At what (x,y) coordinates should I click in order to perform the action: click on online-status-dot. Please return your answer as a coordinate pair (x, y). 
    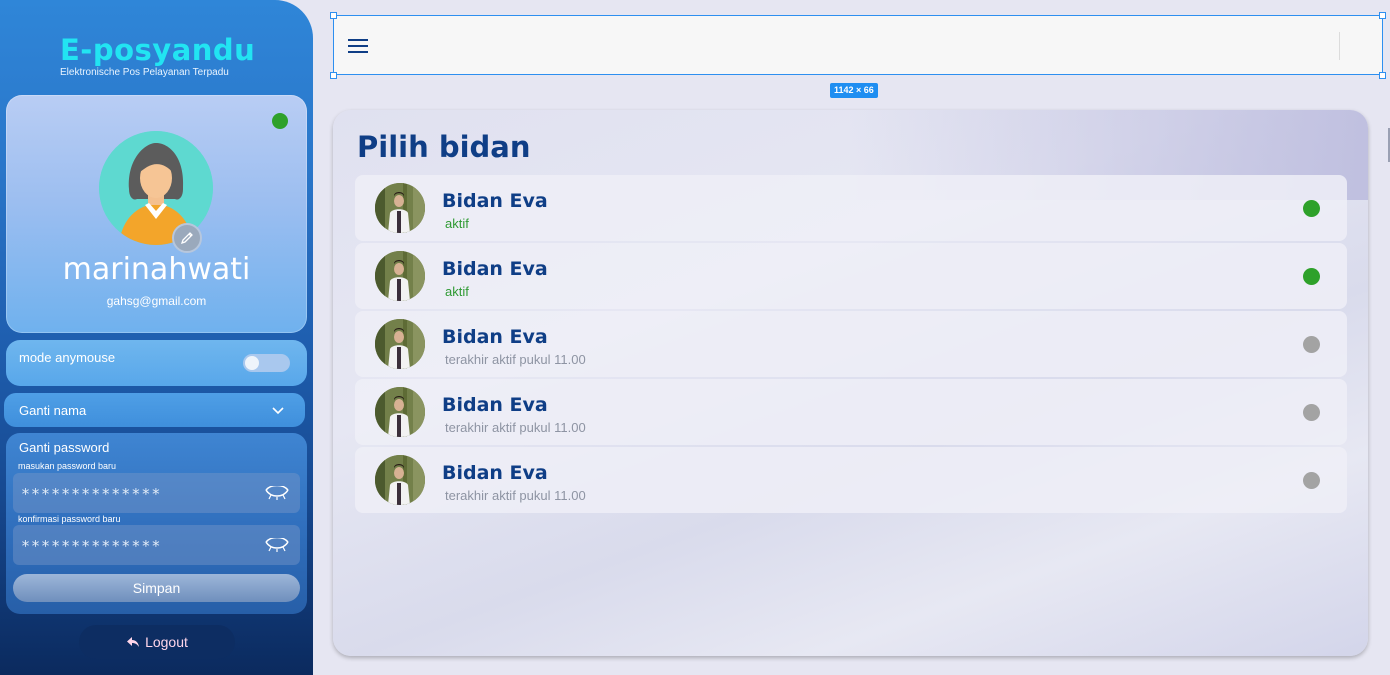
    Looking at the image, I should click on (280, 121).